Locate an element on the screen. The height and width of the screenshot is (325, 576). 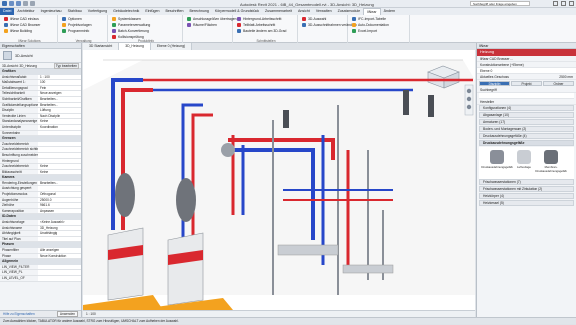
ribbon-button: Teilblatt-Arbeitsschritt is located at coordinates (256, 25).